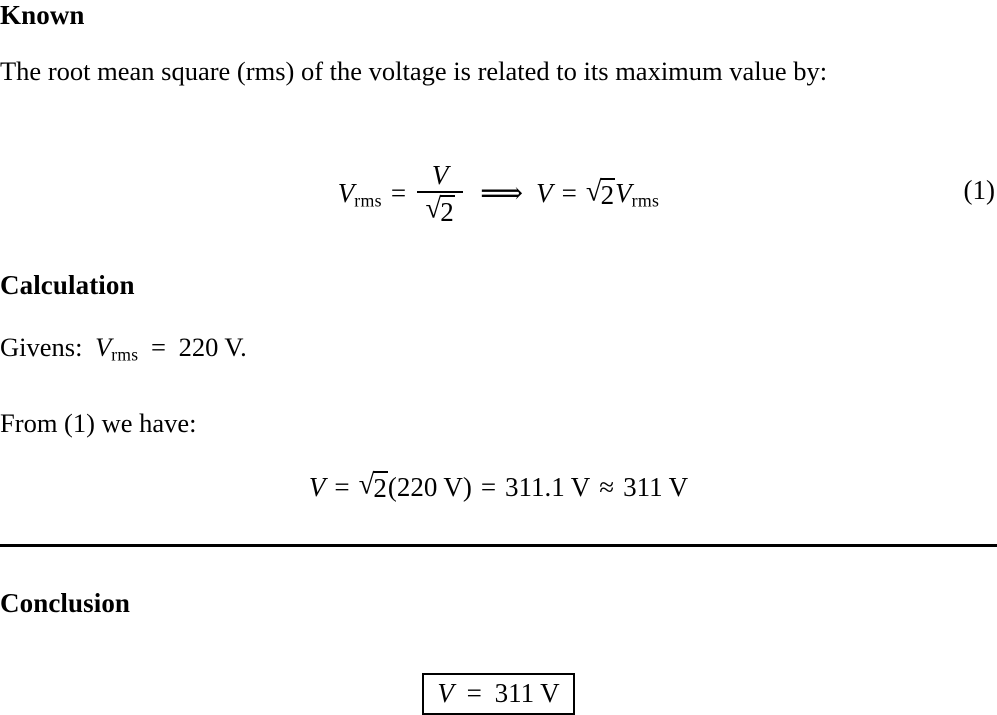 The width and height of the screenshot is (997, 715). Describe the element at coordinates (445, 693) in the screenshot. I see `answer-symbol: V` at that location.